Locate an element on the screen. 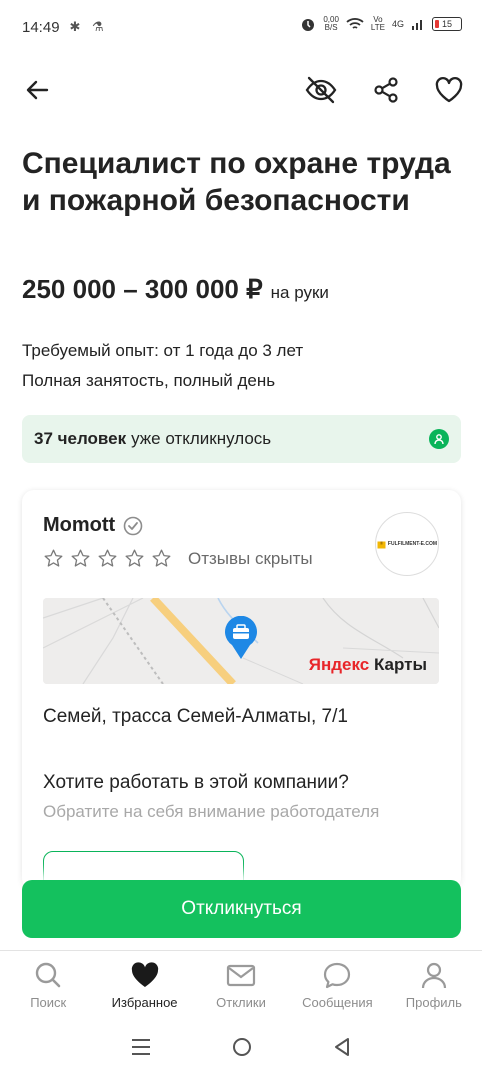 The image size is (482, 1080). salary-row: 250 000 – 300 000 ₽ на руки is located at coordinates (175, 289).